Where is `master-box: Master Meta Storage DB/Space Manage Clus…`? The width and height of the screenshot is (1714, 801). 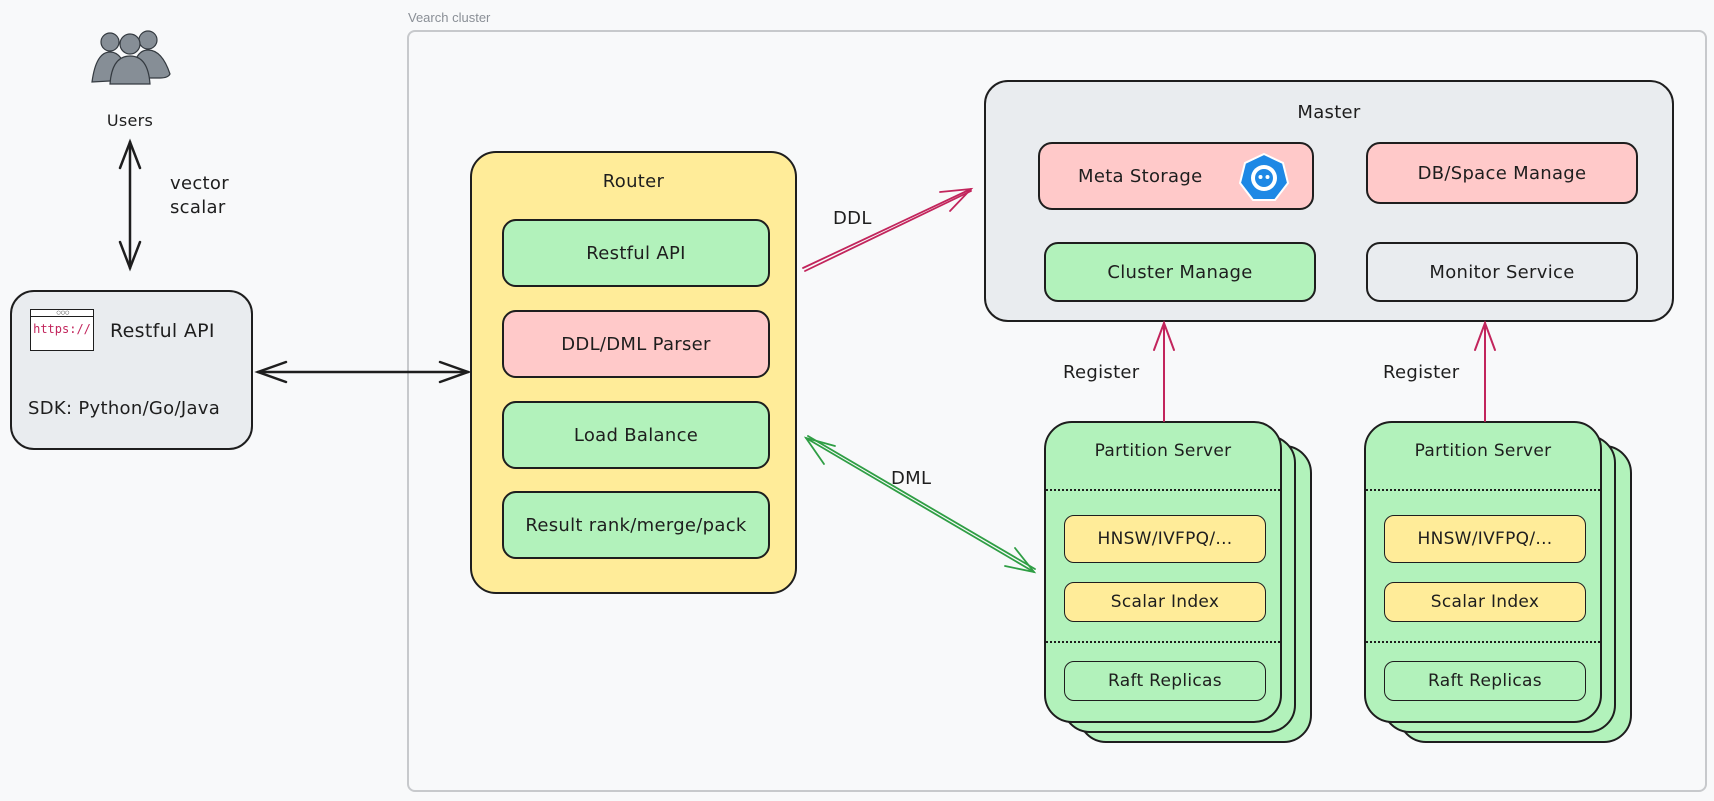 master-box: Master Meta Storage DB/Space Manage Clus… is located at coordinates (1329, 201).